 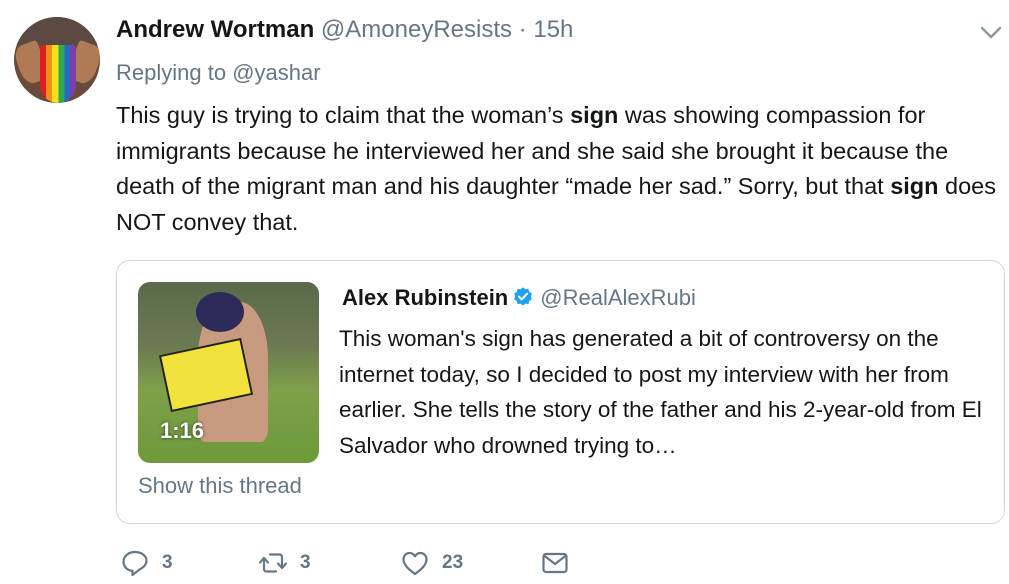 I want to click on reply-button: 3, so click(x=146, y=563).